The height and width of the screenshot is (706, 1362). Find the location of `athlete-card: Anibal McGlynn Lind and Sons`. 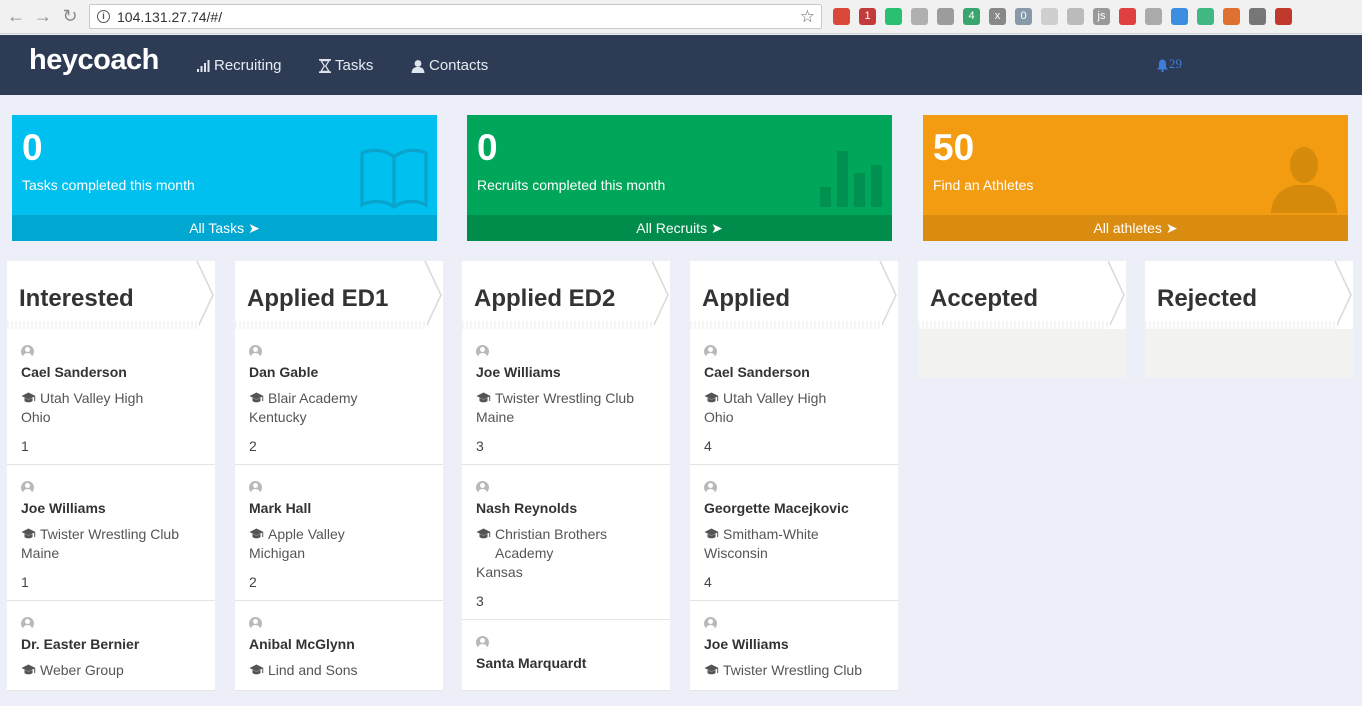

athlete-card: Anibal McGlynn Lind and Sons is located at coordinates (339, 646).